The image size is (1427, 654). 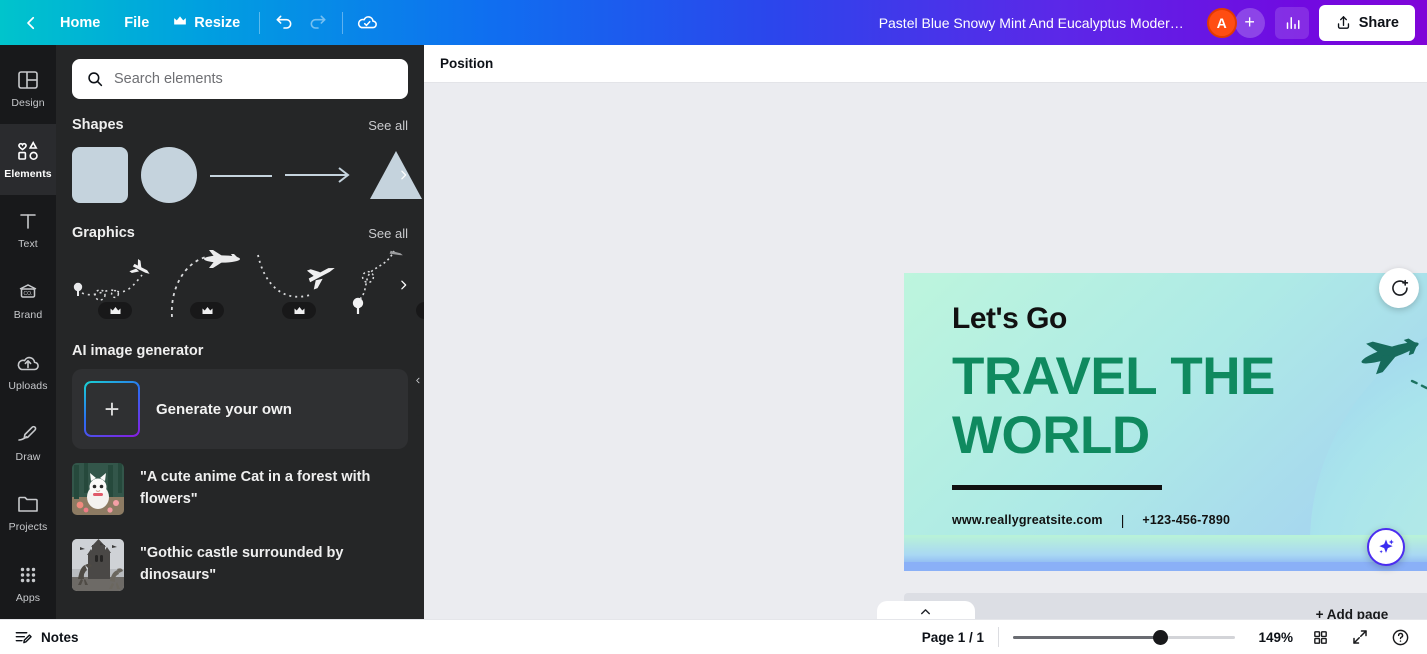 What do you see at coordinates (28, 150) in the screenshot?
I see `elements-icon` at bounding box center [28, 150].